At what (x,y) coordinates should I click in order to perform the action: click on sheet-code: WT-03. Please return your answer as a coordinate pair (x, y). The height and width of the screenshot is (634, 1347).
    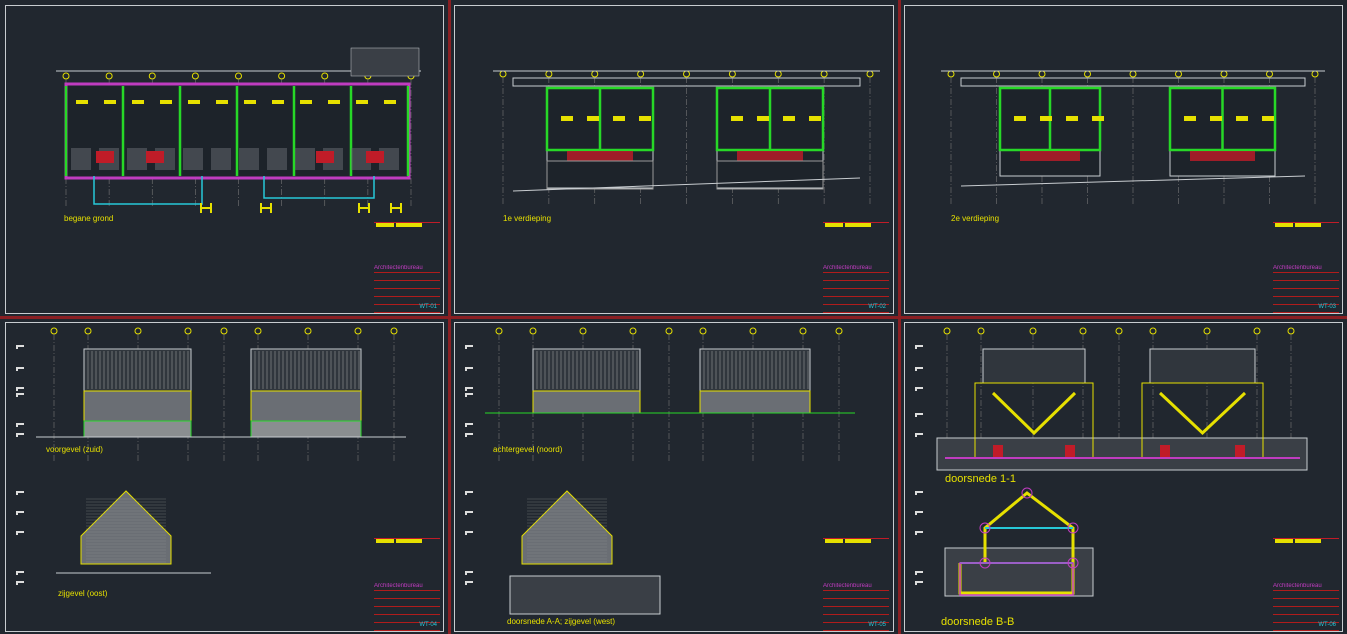
    Looking at the image, I should click on (1327, 307).